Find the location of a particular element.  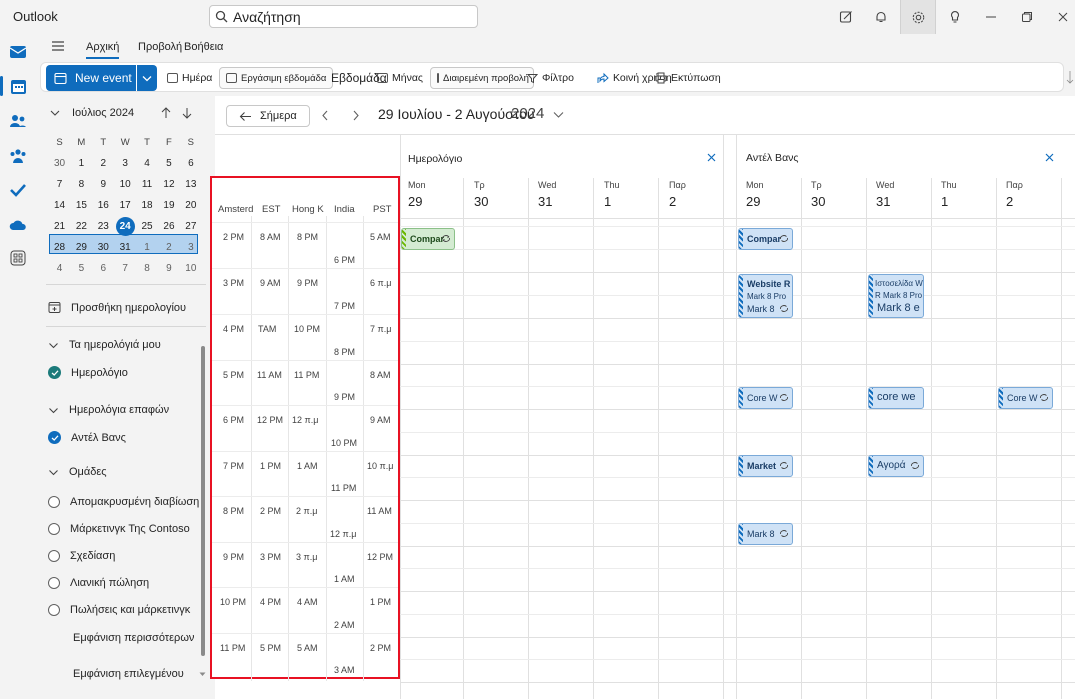

calendar-item-contact: Αντέλ Βανς is located at coordinates (87, 437).